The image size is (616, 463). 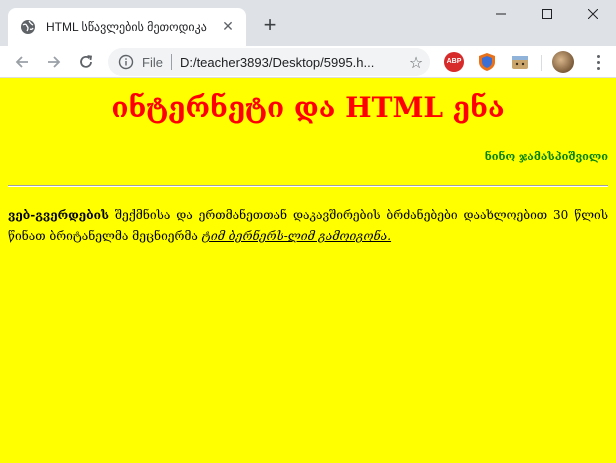 I want to click on reload-icon, so click(x=86, y=61).